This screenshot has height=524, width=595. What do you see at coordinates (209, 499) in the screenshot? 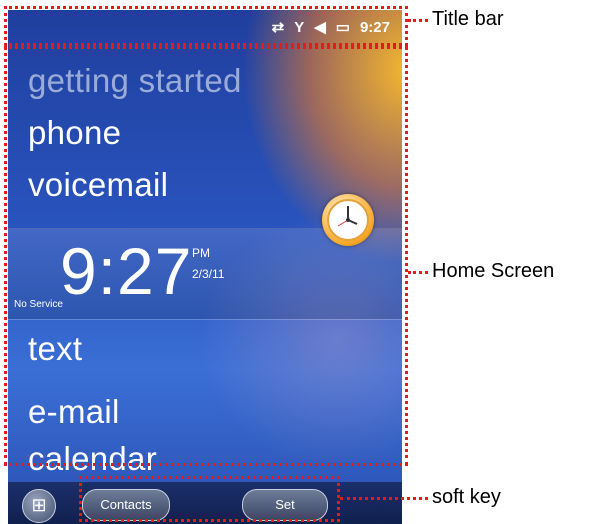
I see `soft-key-outline` at bounding box center [209, 499].